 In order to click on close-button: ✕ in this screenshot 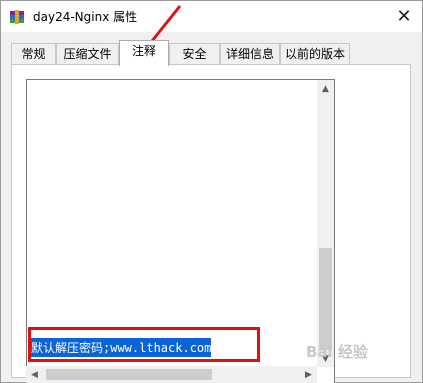, I will do `click(404, 16)`.